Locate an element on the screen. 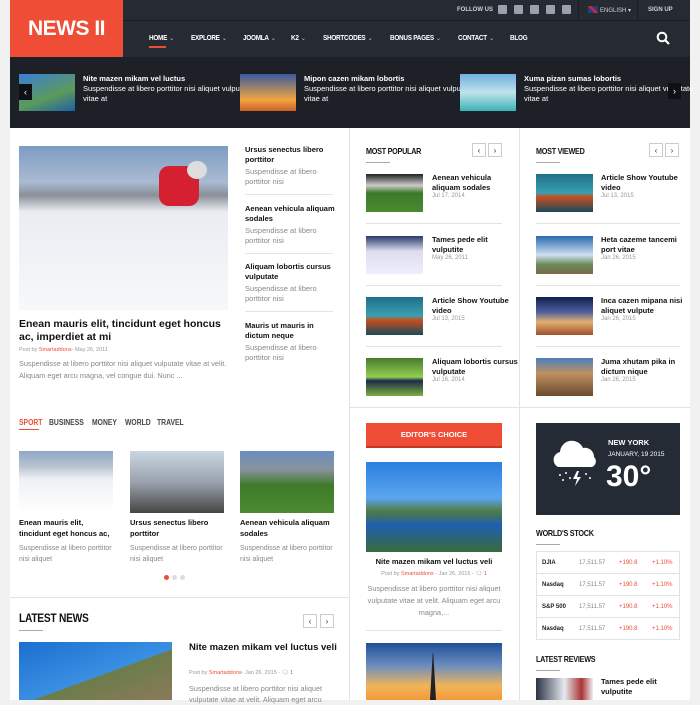  sign-up-link: SIGN UP is located at coordinates (660, 10).